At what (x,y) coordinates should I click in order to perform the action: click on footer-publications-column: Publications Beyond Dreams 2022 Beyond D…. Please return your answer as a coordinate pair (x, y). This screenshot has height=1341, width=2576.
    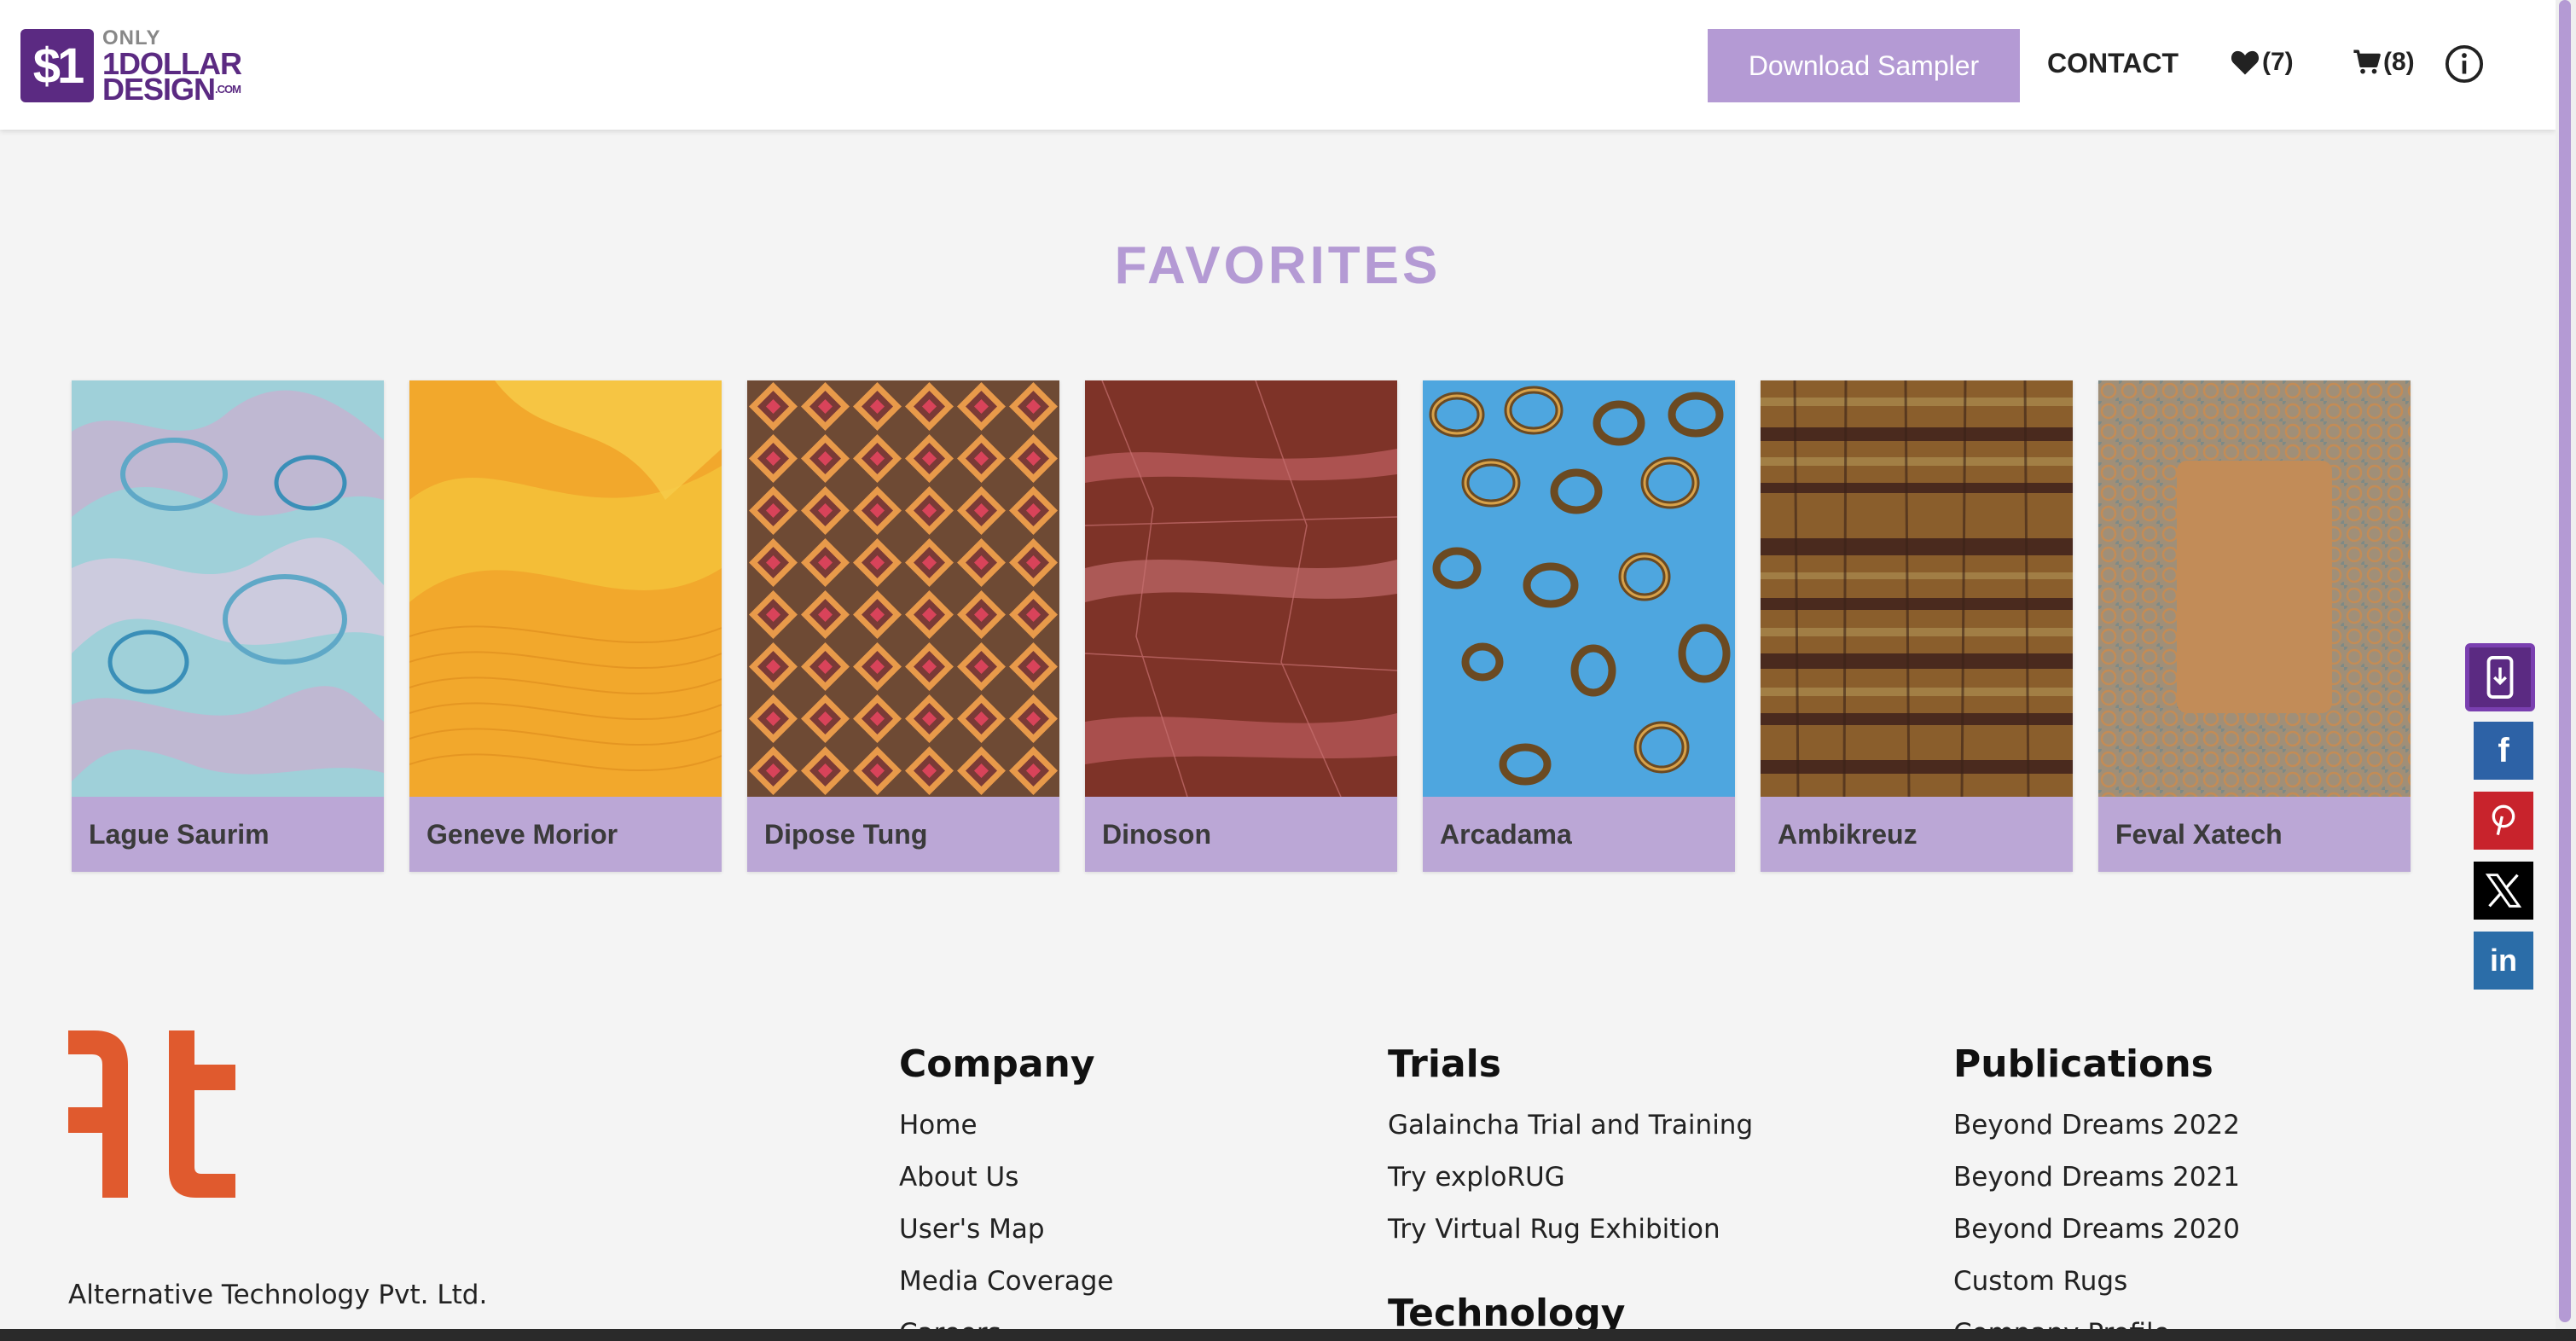
    Looking at the image, I should click on (2096, 1191).